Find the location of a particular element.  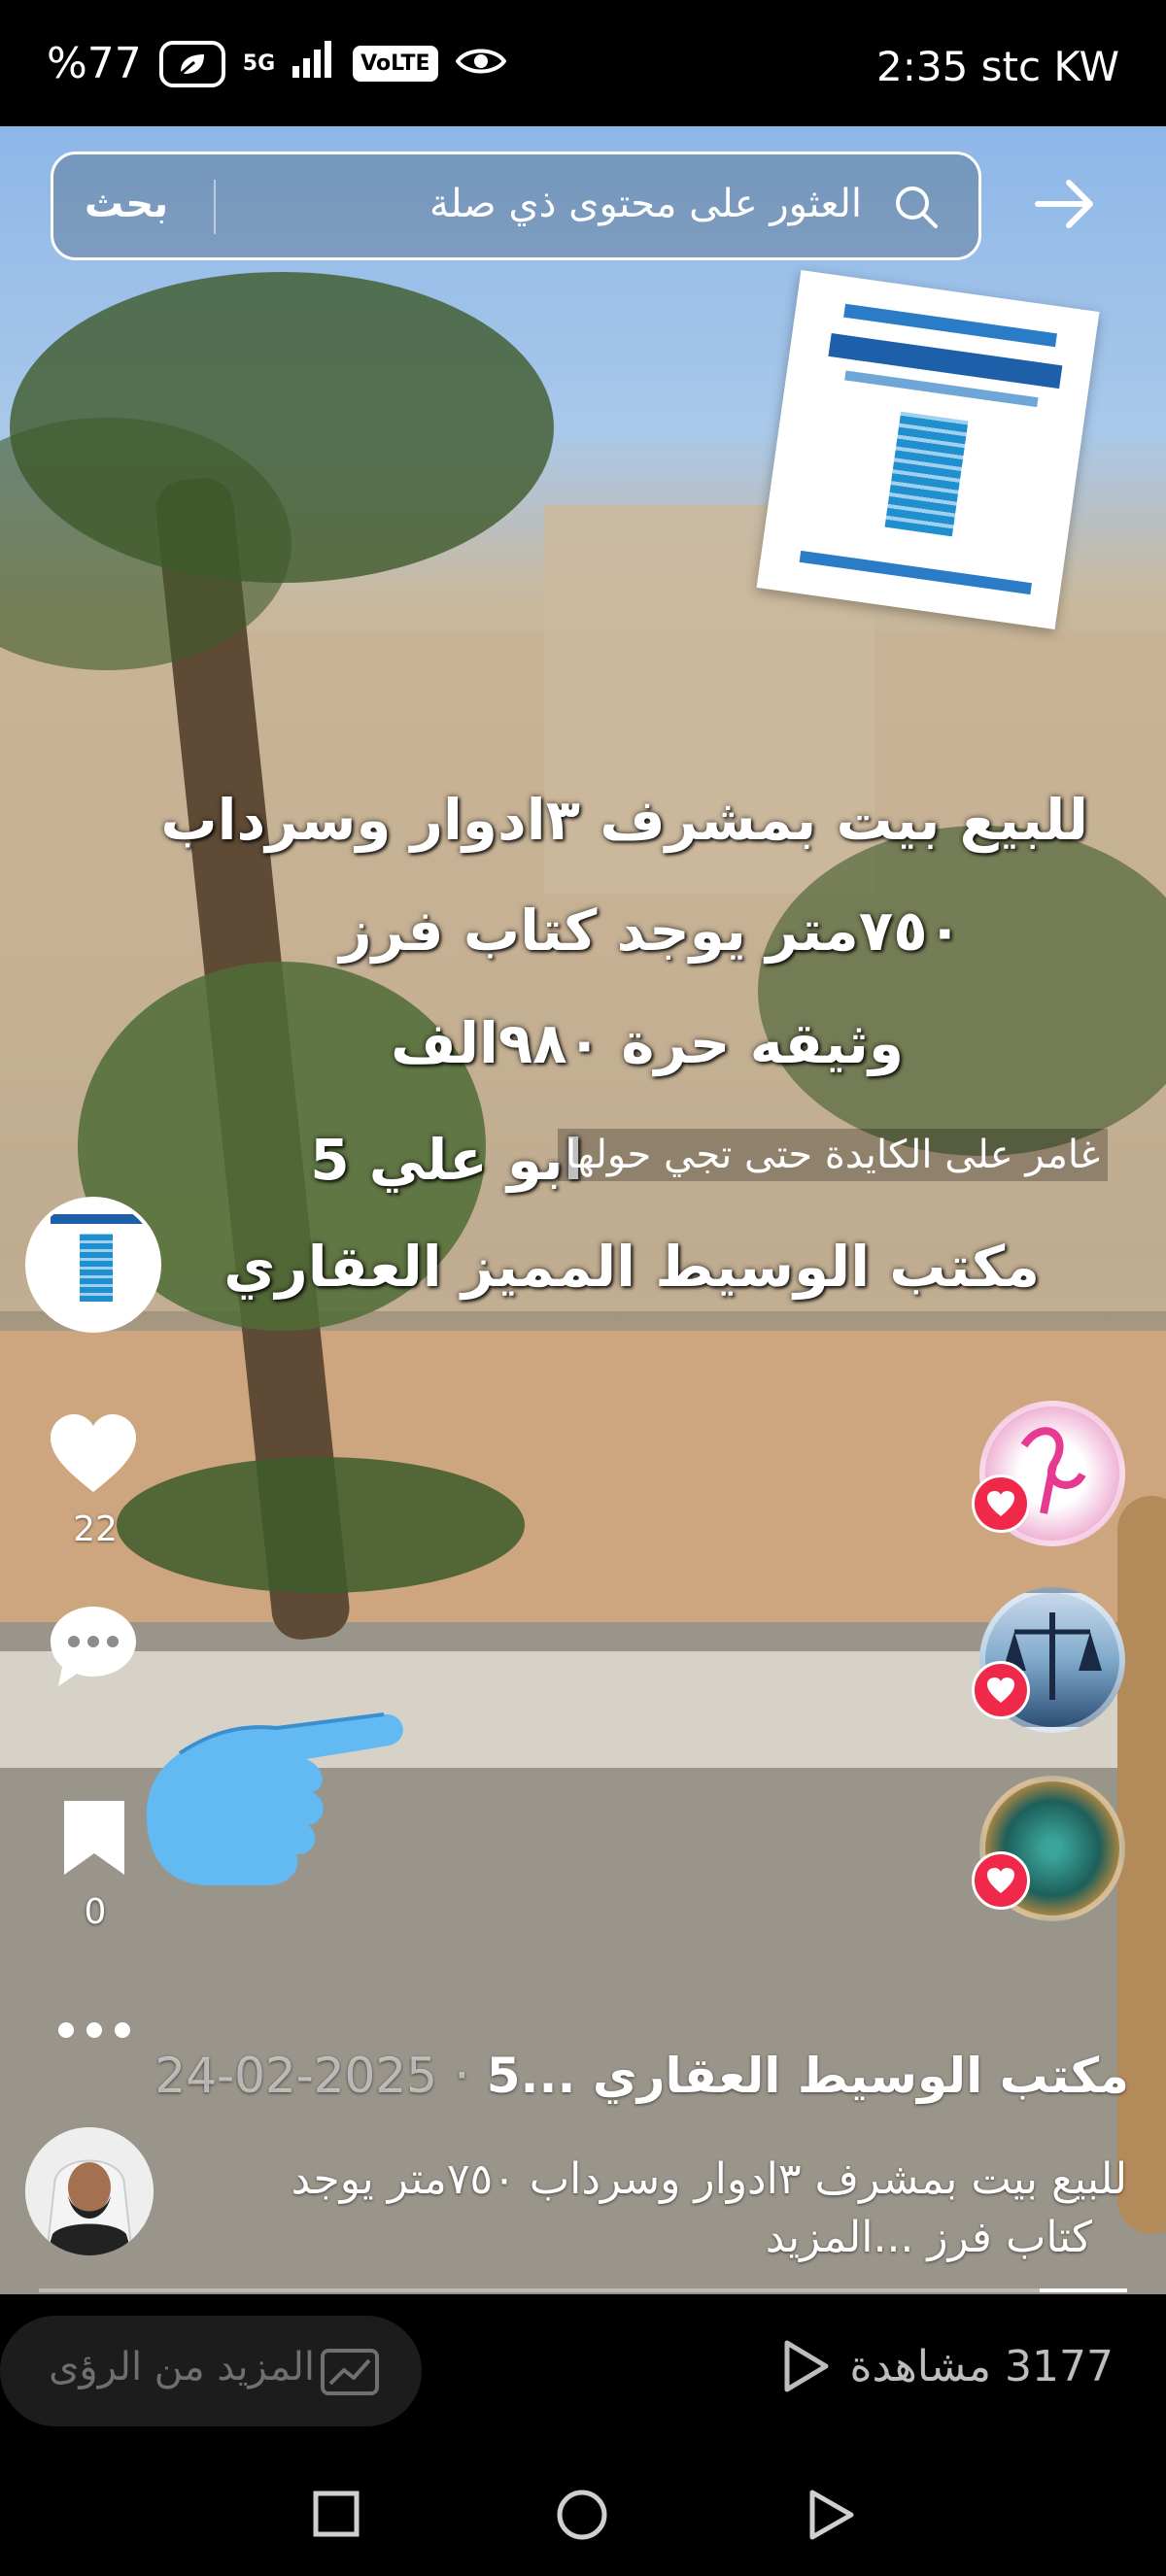

search-icon is located at coordinates (917, 207).